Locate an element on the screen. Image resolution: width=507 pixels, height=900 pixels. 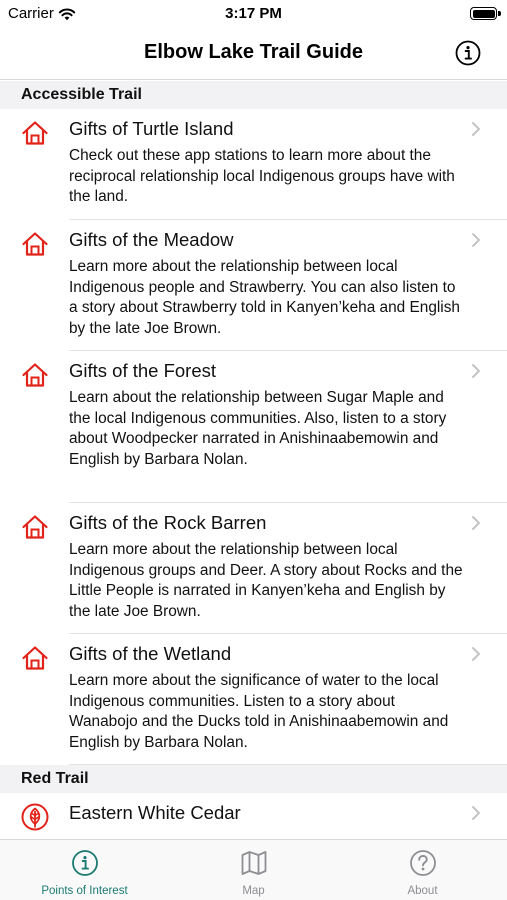
map-icon is located at coordinates (253, 863).